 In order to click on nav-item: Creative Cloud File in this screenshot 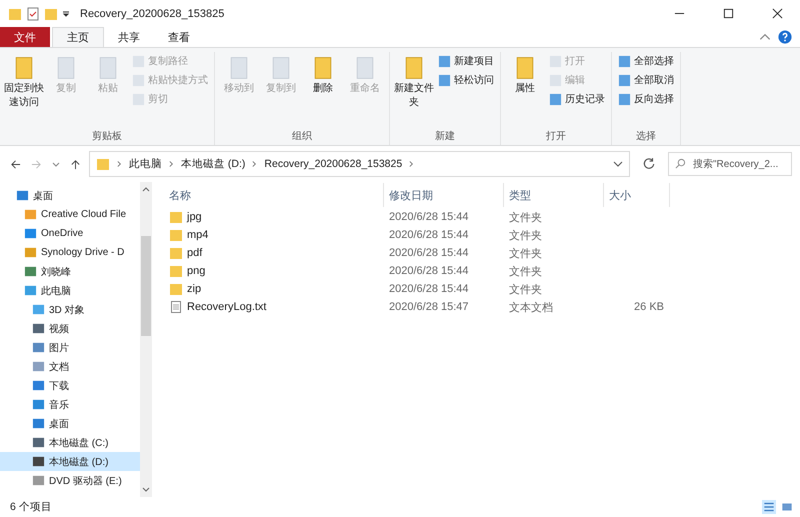, I will do `click(70, 214)`.